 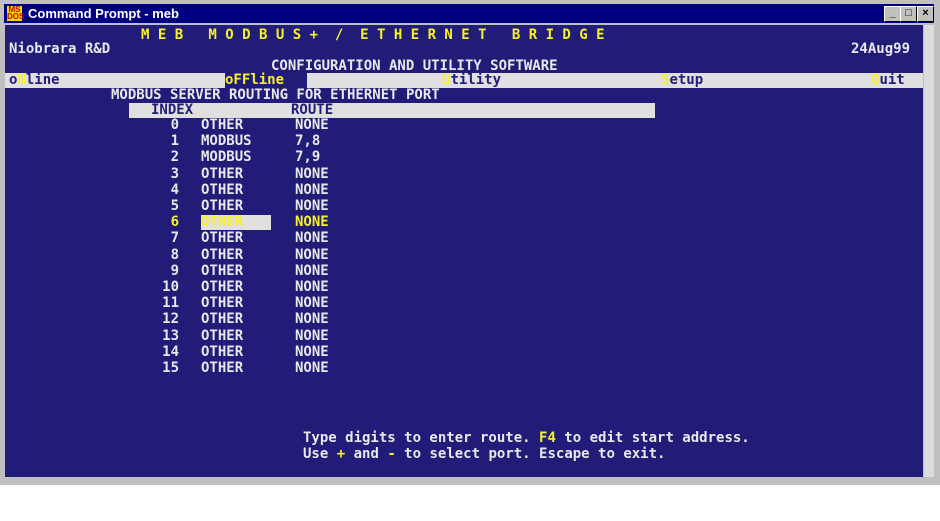 What do you see at coordinates (652, 438) in the screenshot?
I see `help-line-1-text-b: to edit start address.` at bounding box center [652, 438].